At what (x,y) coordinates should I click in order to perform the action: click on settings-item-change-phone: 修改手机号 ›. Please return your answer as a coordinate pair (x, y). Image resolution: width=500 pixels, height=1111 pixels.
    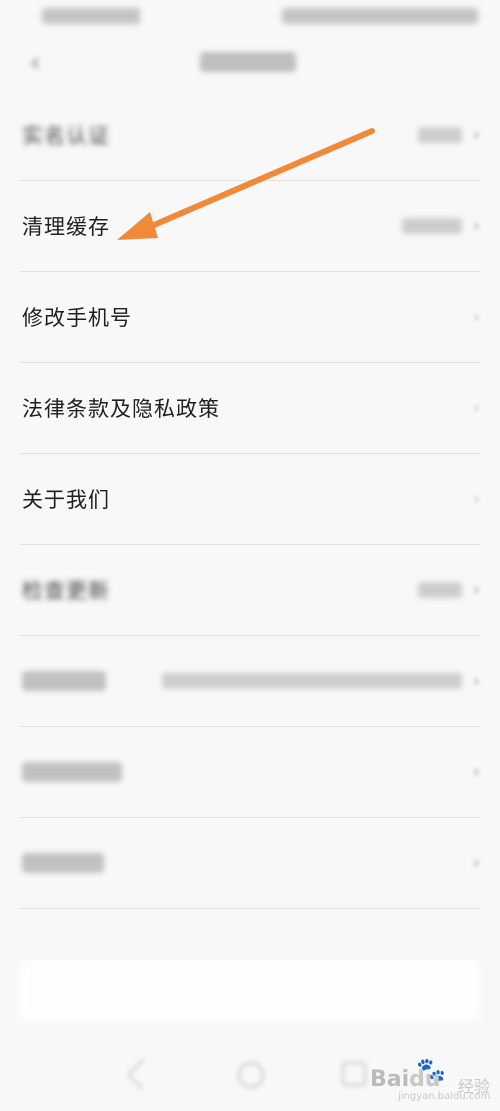
    Looking at the image, I should click on (250, 317).